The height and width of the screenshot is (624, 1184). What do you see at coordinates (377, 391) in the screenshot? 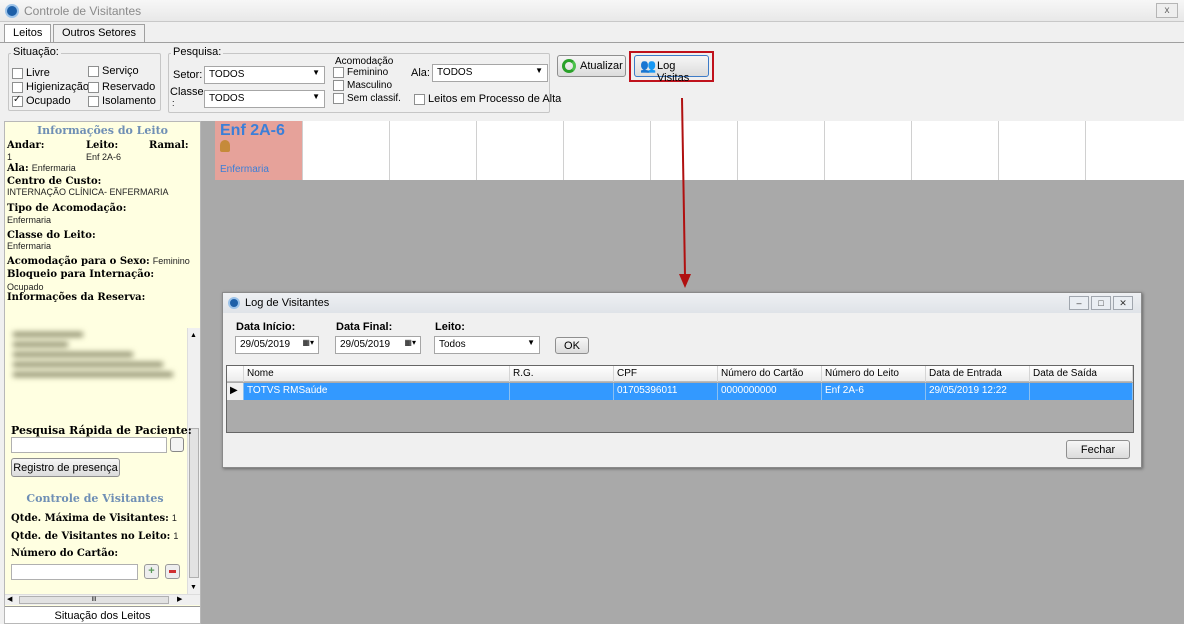
I see `cell-nome: TOTVS RMSaúde` at bounding box center [377, 391].